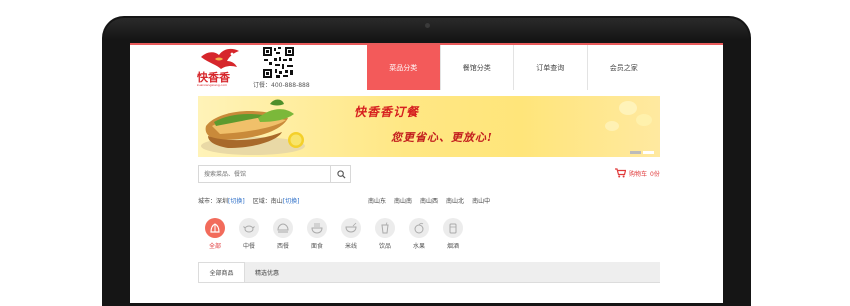 The height and width of the screenshot is (306, 850). What do you see at coordinates (655, 174) in the screenshot?
I see `cart-count: 0份` at bounding box center [655, 174].